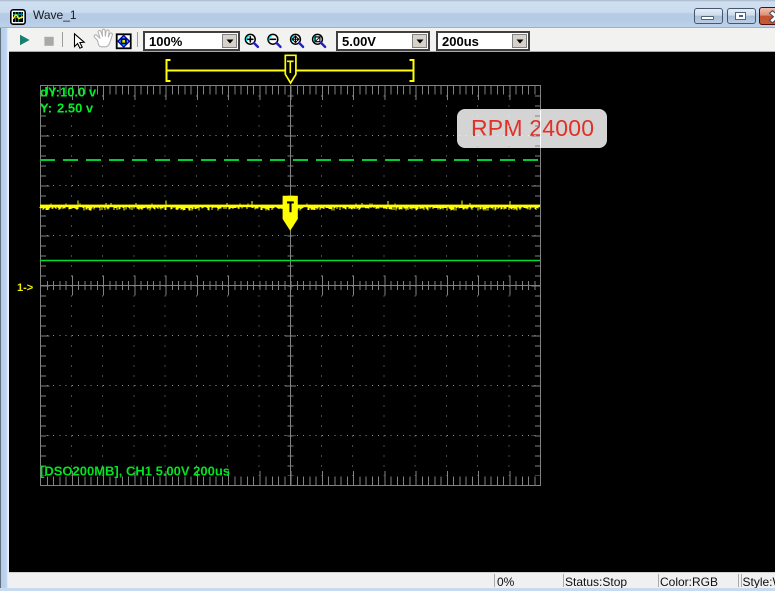 The width and height of the screenshot is (775, 591). Describe the element at coordinates (46, 108) in the screenshot. I see `svg-text: Y:` at that location.